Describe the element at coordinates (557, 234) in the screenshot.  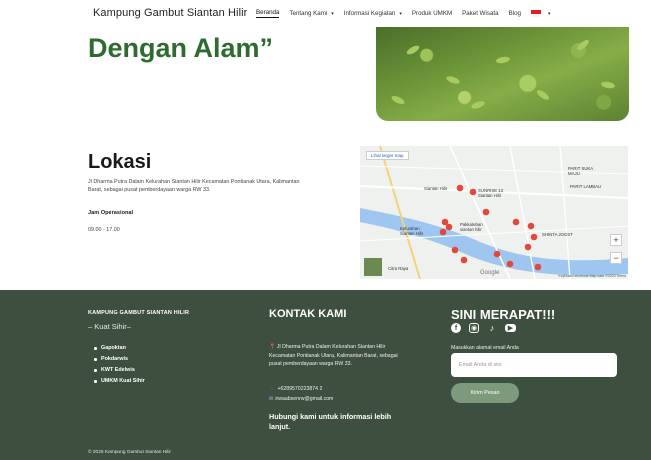
I see `map-label-shinta: SHINTA JOGST` at that location.